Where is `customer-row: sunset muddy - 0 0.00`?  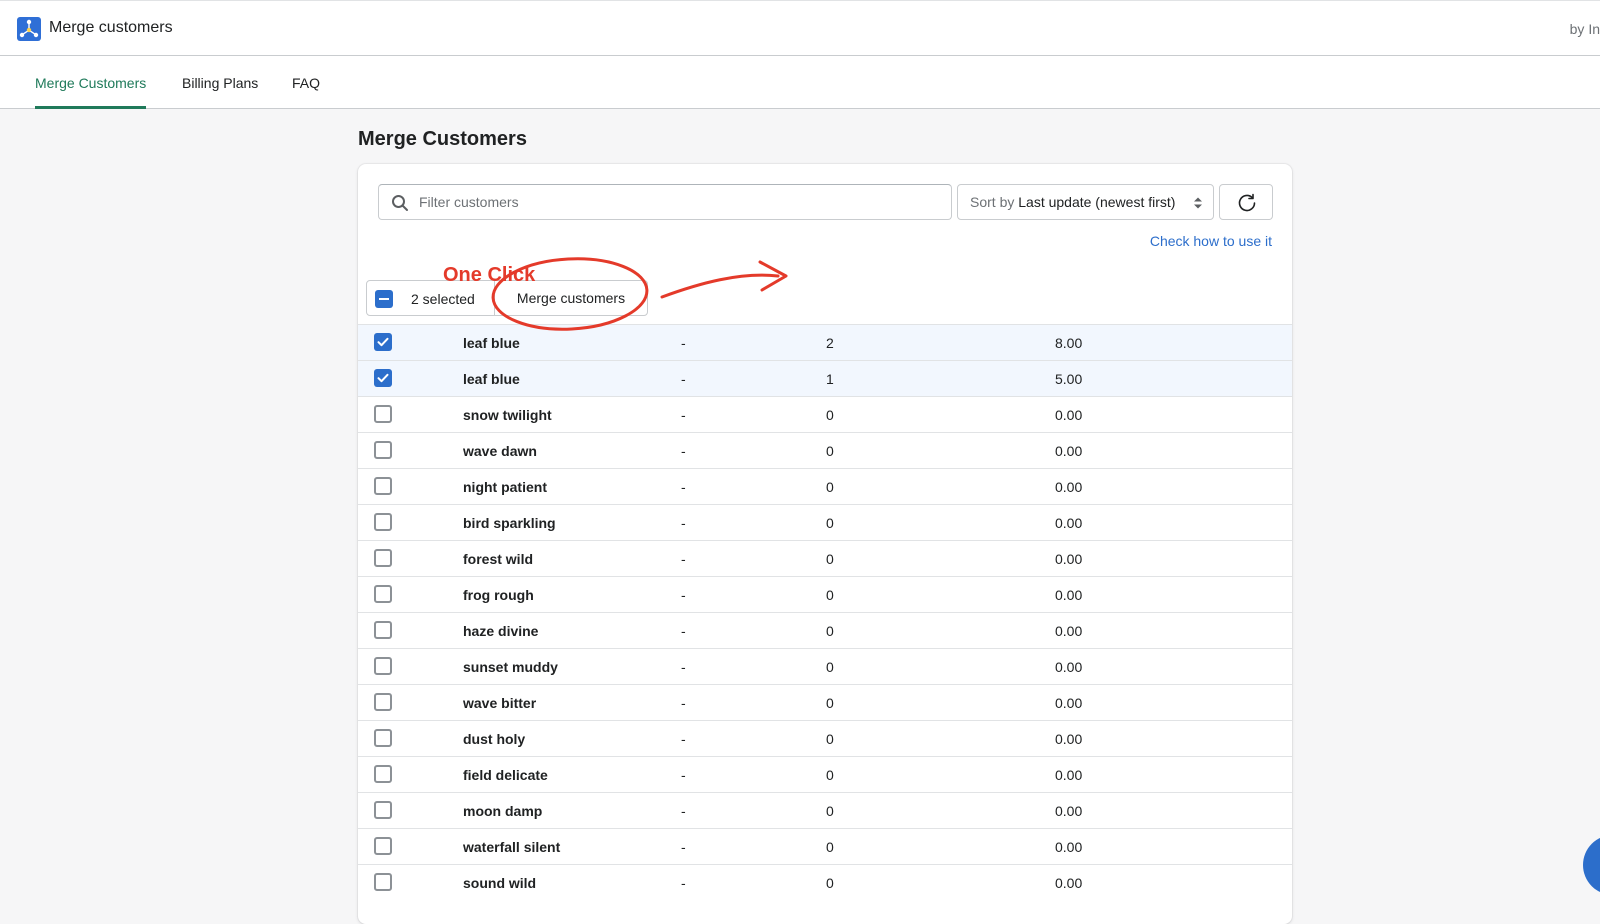 customer-row: sunset muddy - 0 0.00 is located at coordinates (825, 666).